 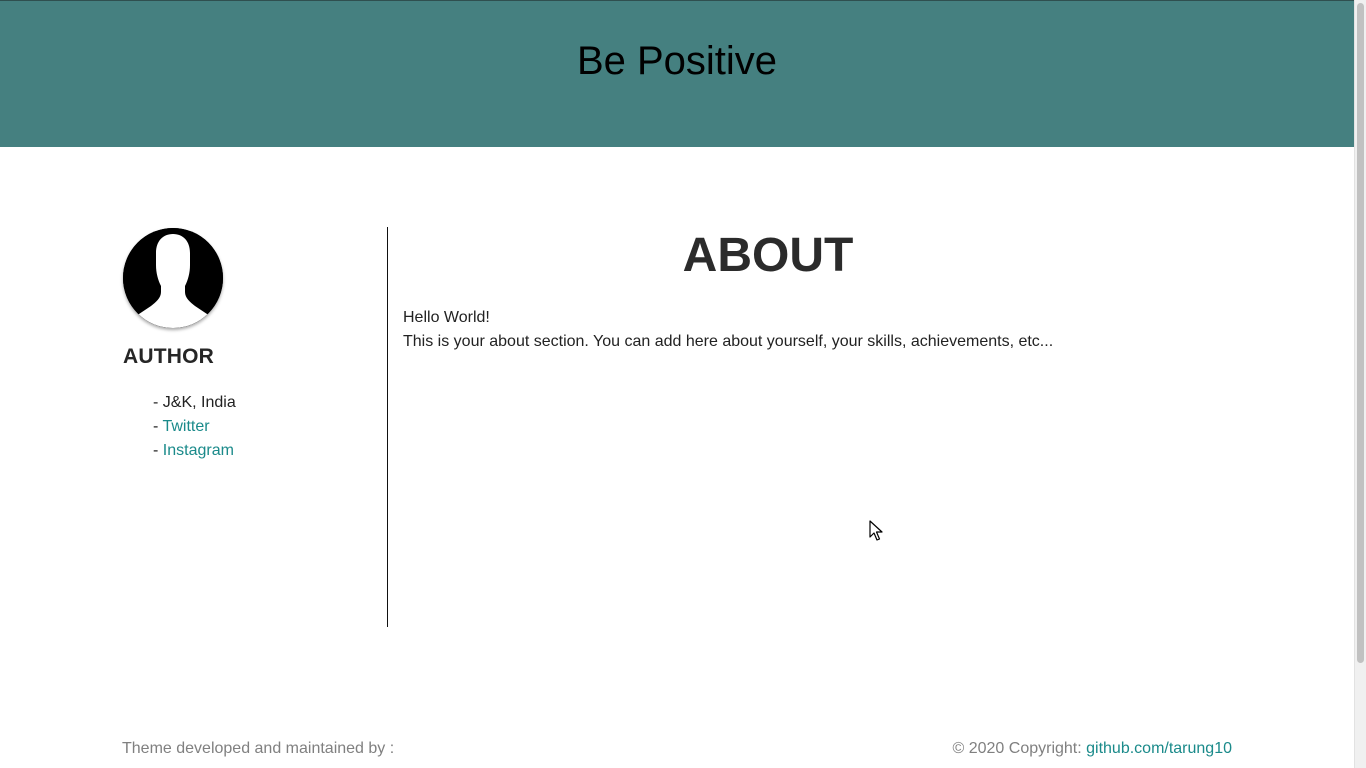 What do you see at coordinates (387, 427) in the screenshot?
I see `vertical-divider` at bounding box center [387, 427].